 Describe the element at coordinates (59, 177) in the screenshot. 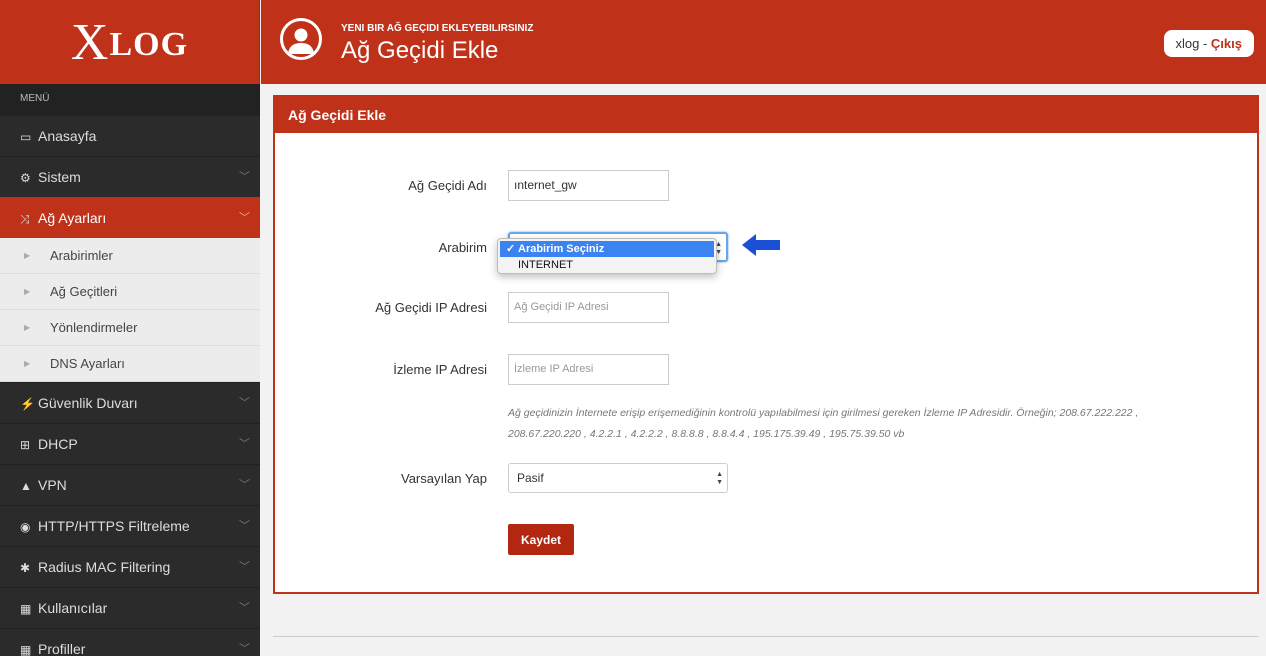

I see `sidebar-item-label: Sistem` at that location.